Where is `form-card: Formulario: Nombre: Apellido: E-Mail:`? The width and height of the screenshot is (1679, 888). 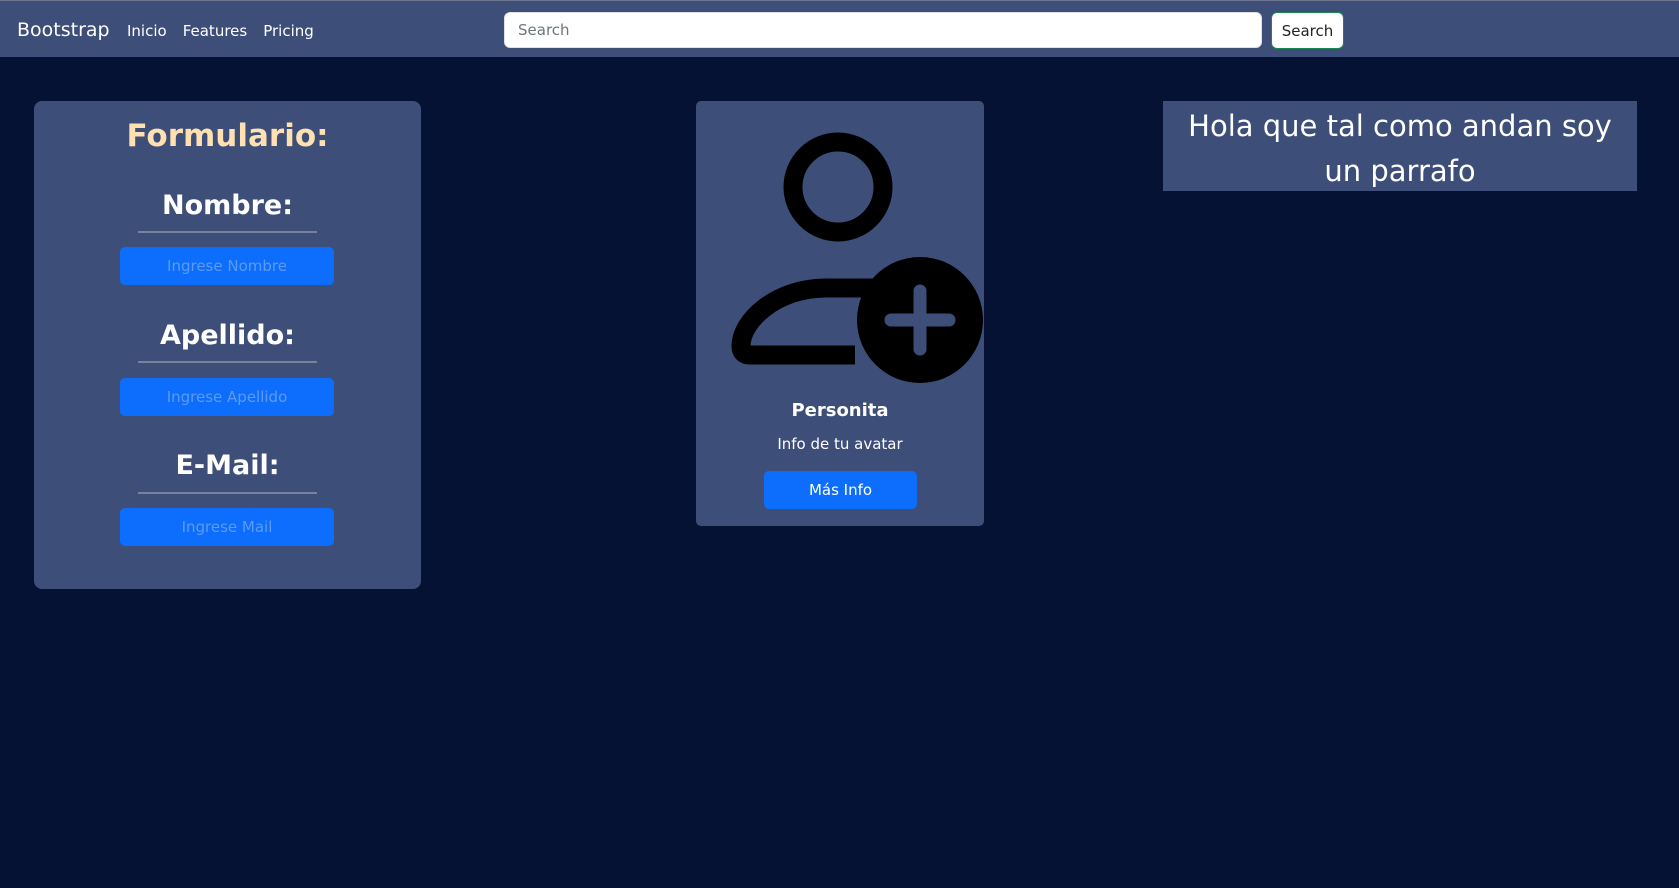 form-card: Formulario: Nombre: Apellido: E-Mail: is located at coordinates (227, 345).